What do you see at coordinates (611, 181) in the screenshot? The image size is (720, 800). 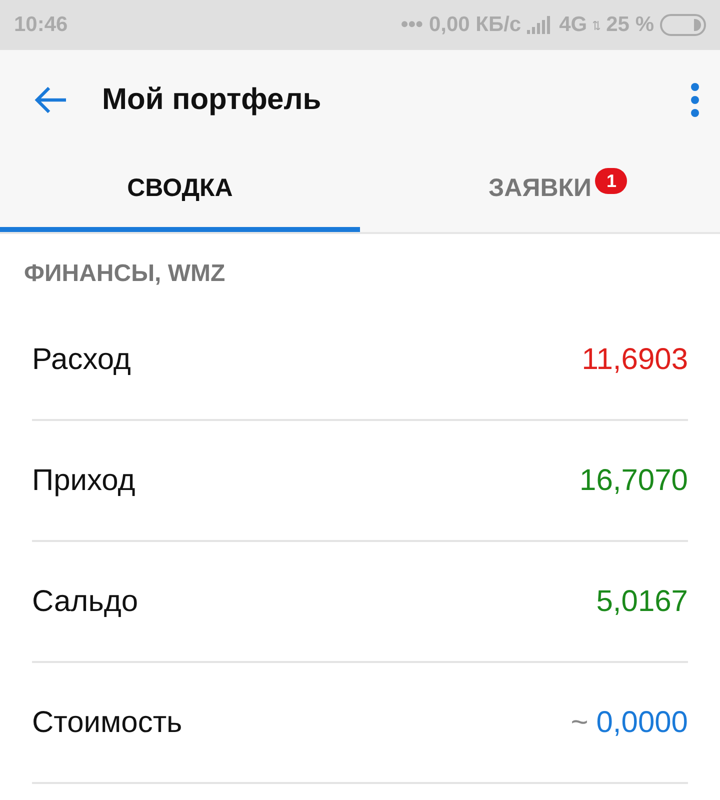 I see `count-badge: 1` at bounding box center [611, 181].